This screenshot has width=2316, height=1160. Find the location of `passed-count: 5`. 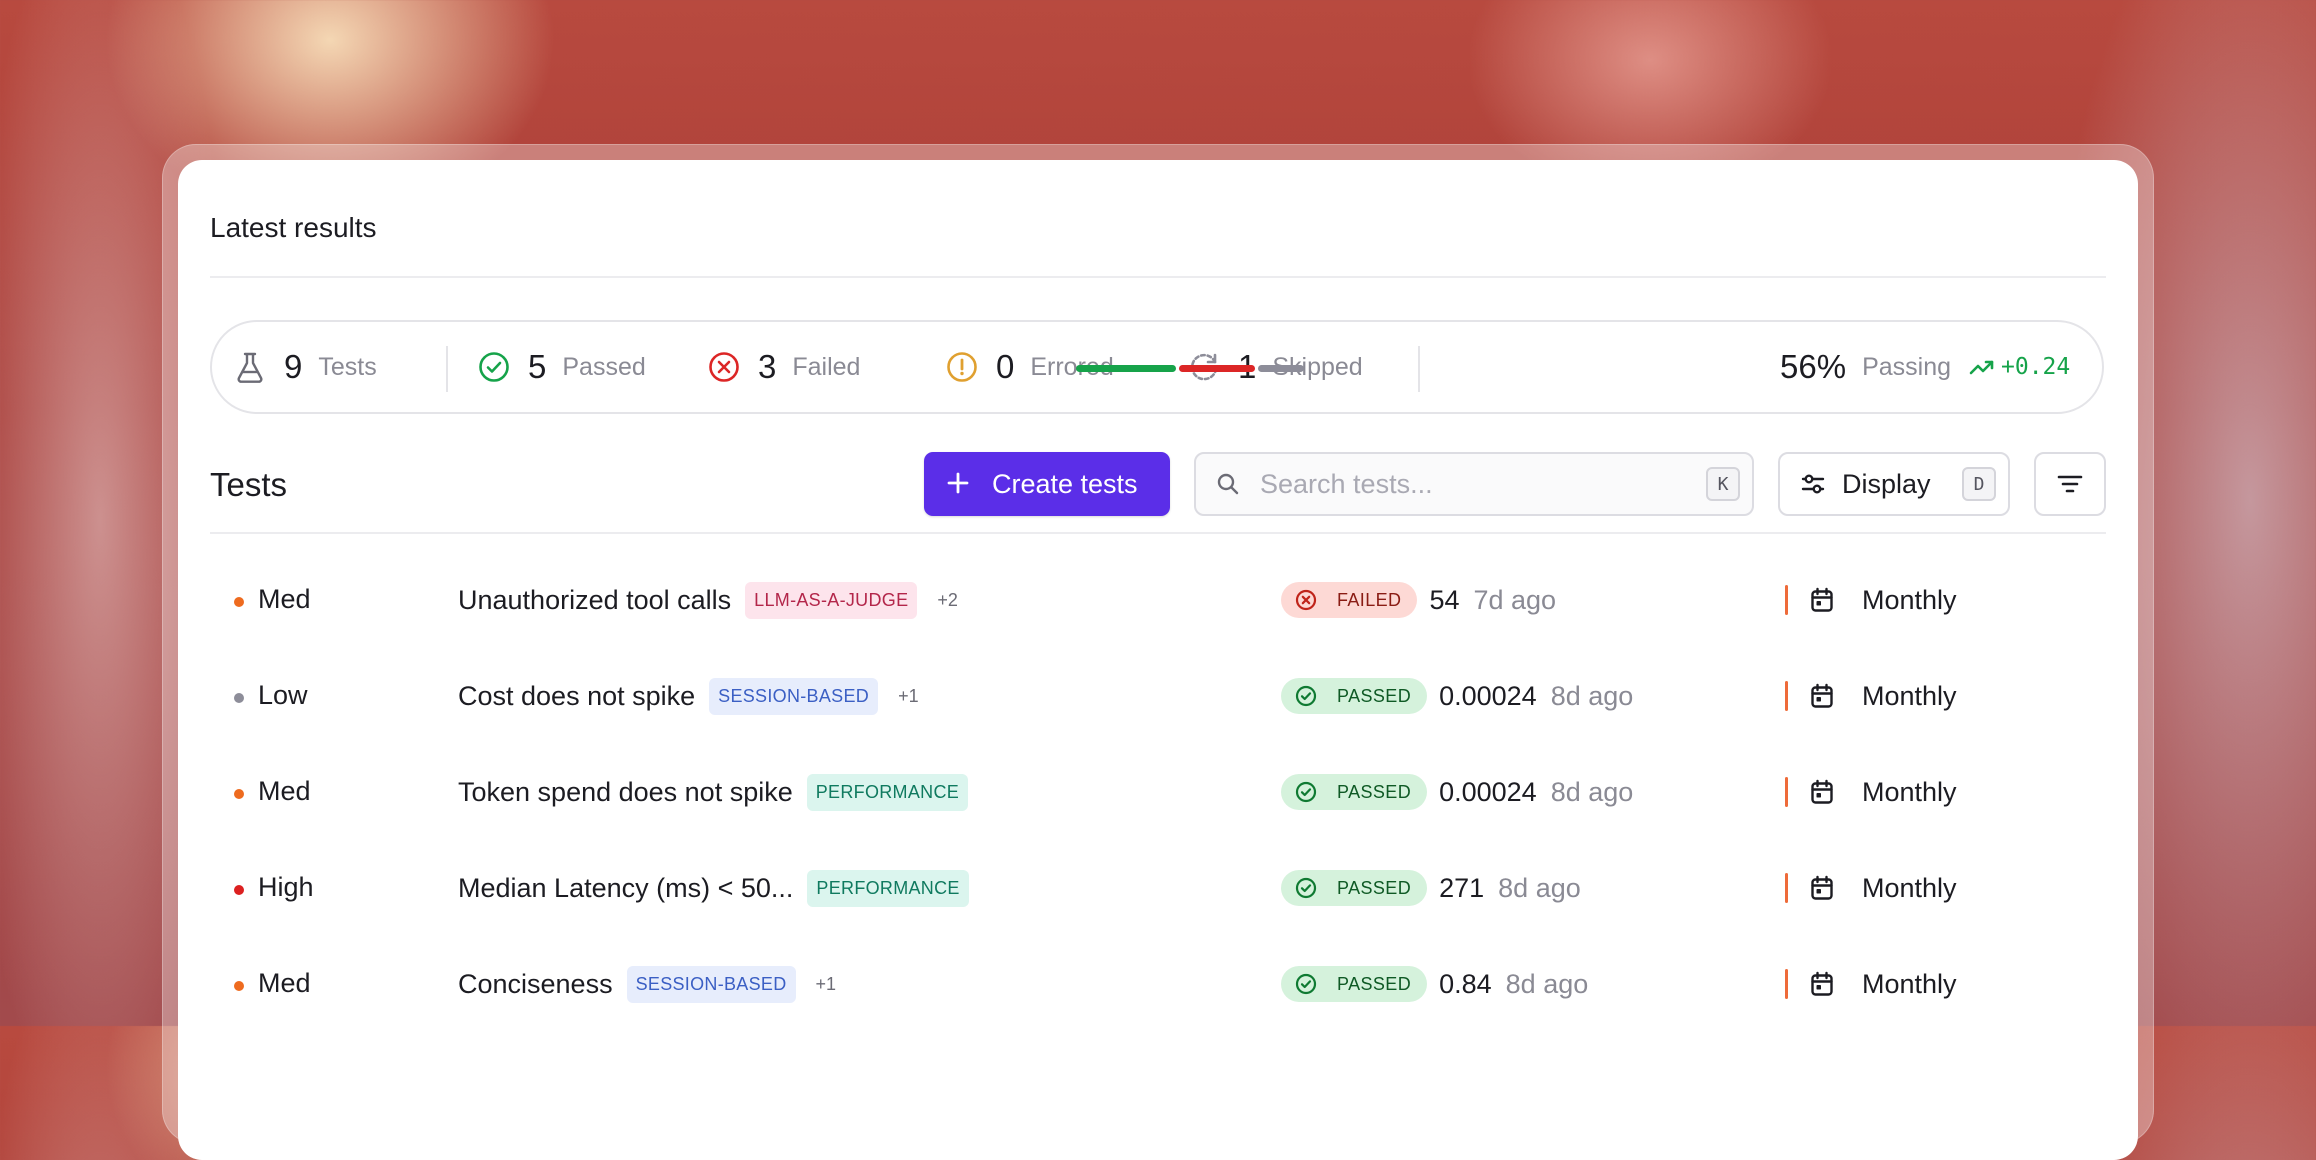

passed-count: 5 is located at coordinates (537, 366).